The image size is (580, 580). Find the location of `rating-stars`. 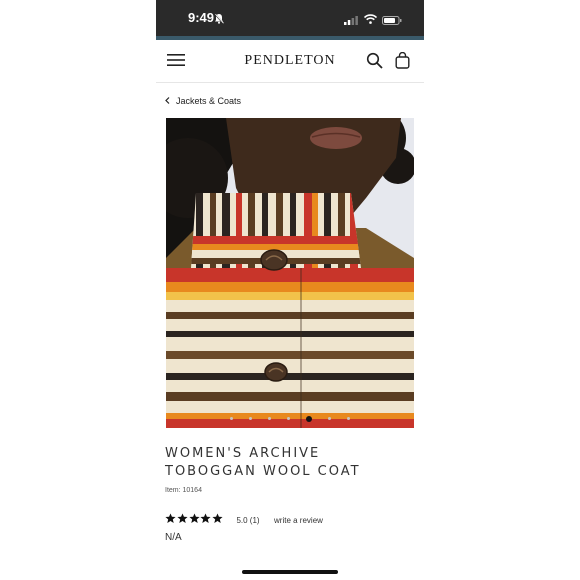

rating-stars is located at coordinates (194, 520).